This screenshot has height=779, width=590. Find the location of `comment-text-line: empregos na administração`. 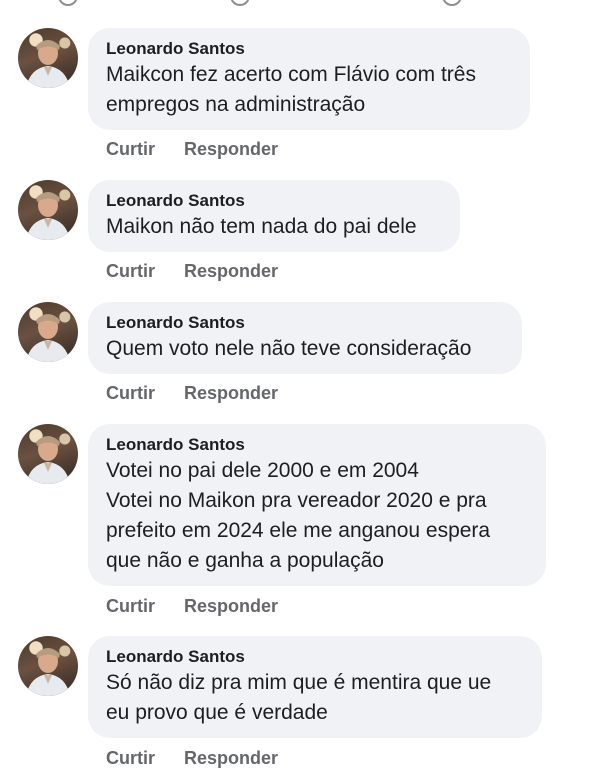

comment-text-line: empregos na administração is located at coordinates (236, 104).